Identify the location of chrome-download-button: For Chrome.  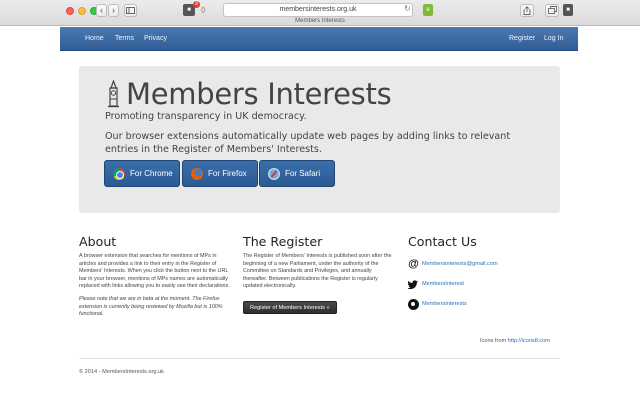
(142, 173).